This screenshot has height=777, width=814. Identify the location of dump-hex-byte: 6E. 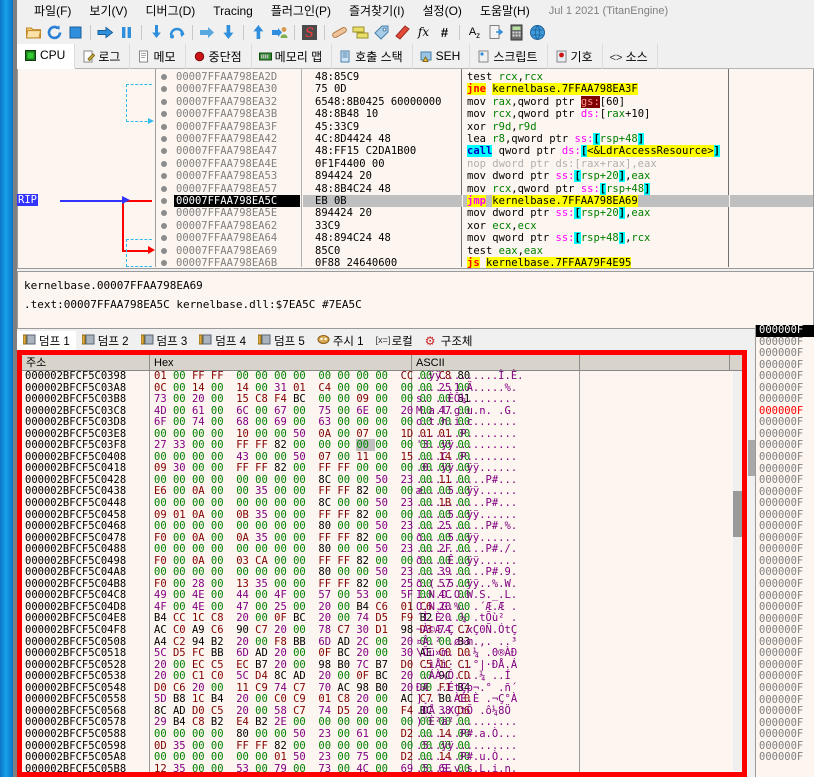
(365, 411).